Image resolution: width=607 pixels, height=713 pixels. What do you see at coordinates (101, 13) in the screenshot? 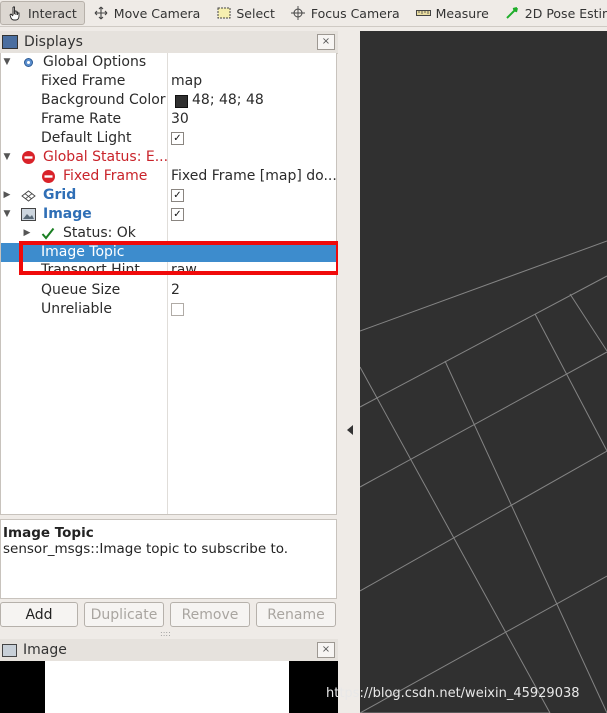
I see `move-arrows-icon` at bounding box center [101, 13].